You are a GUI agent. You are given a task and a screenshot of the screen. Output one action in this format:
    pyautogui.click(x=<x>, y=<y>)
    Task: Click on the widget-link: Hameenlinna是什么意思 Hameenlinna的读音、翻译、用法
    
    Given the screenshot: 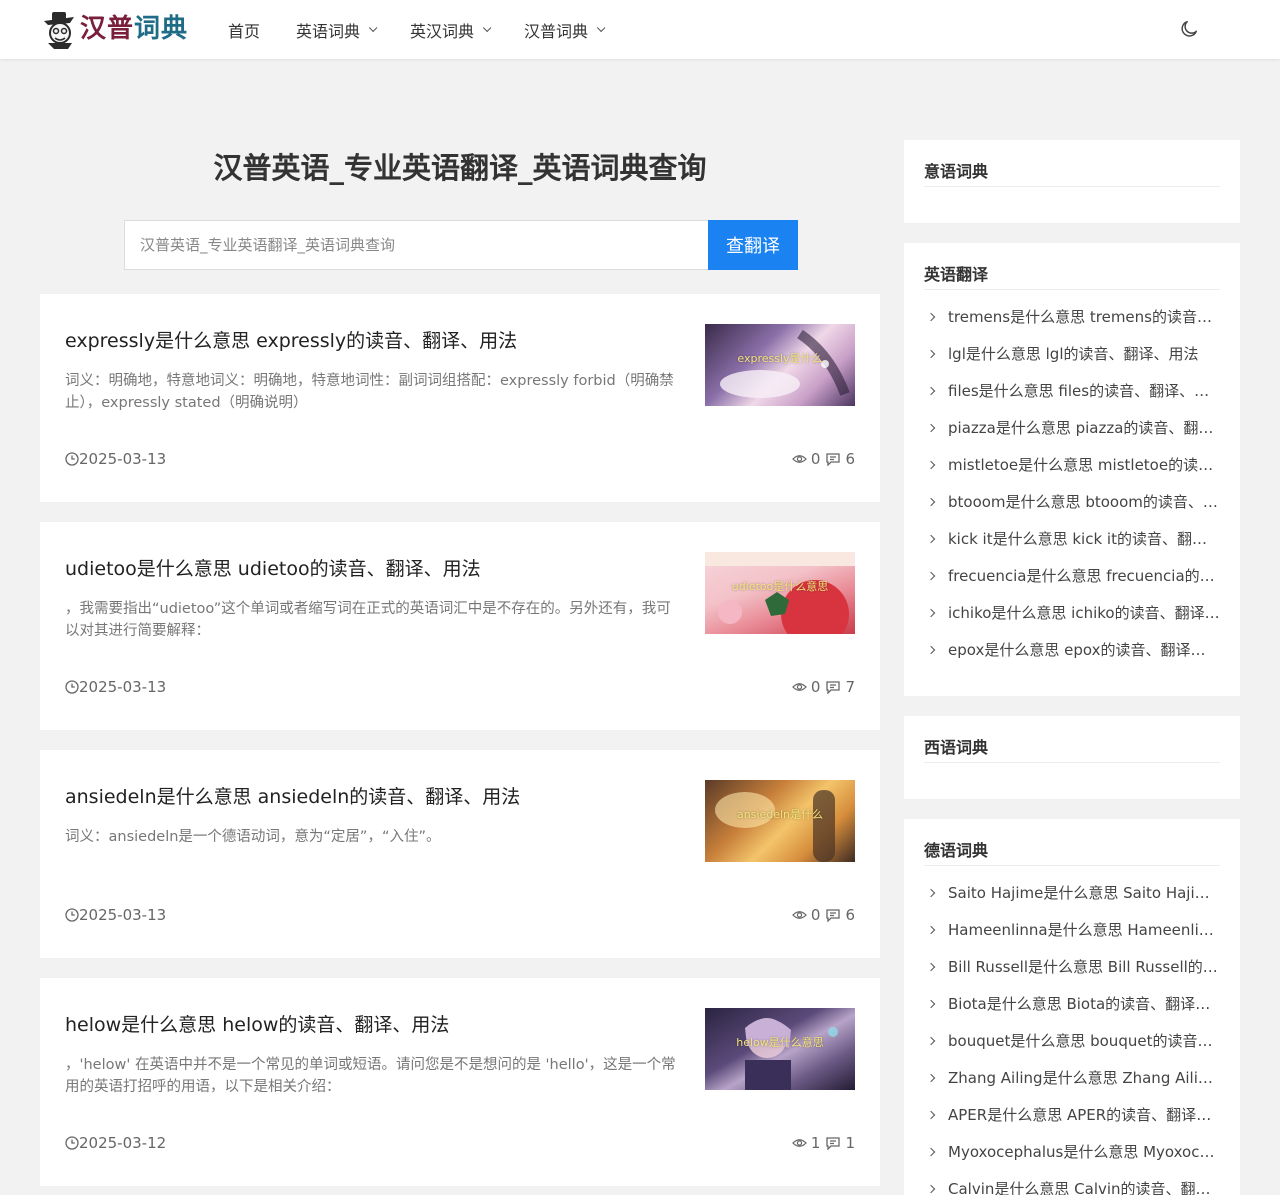 What is the action you would take?
    pyautogui.click(x=1072, y=929)
    